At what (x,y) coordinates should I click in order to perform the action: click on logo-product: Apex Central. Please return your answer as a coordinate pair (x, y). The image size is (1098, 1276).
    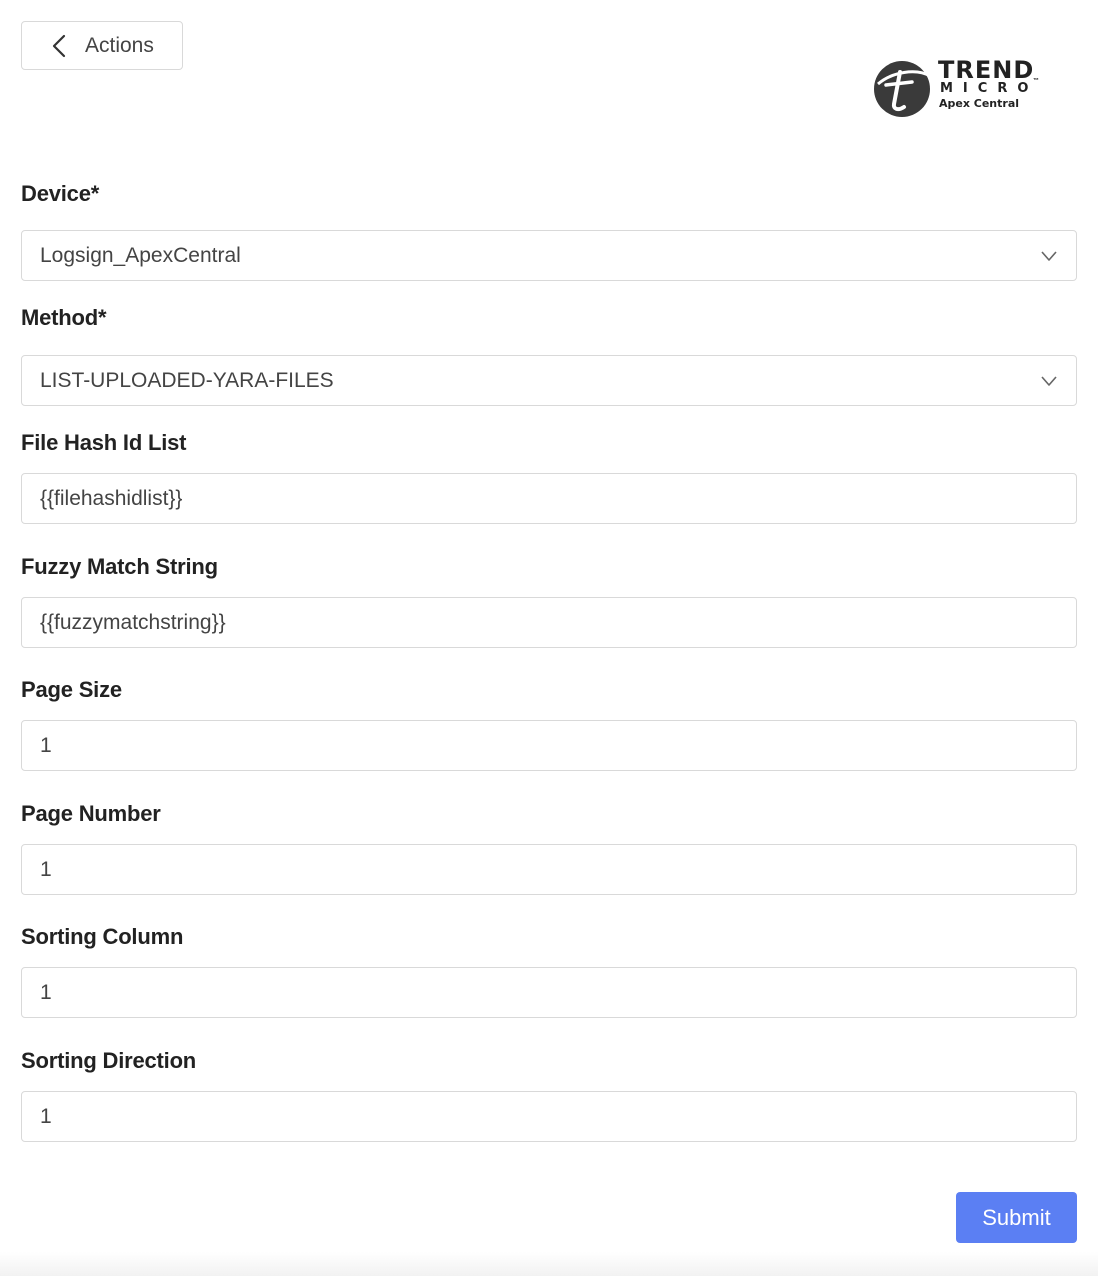
    Looking at the image, I should click on (979, 103).